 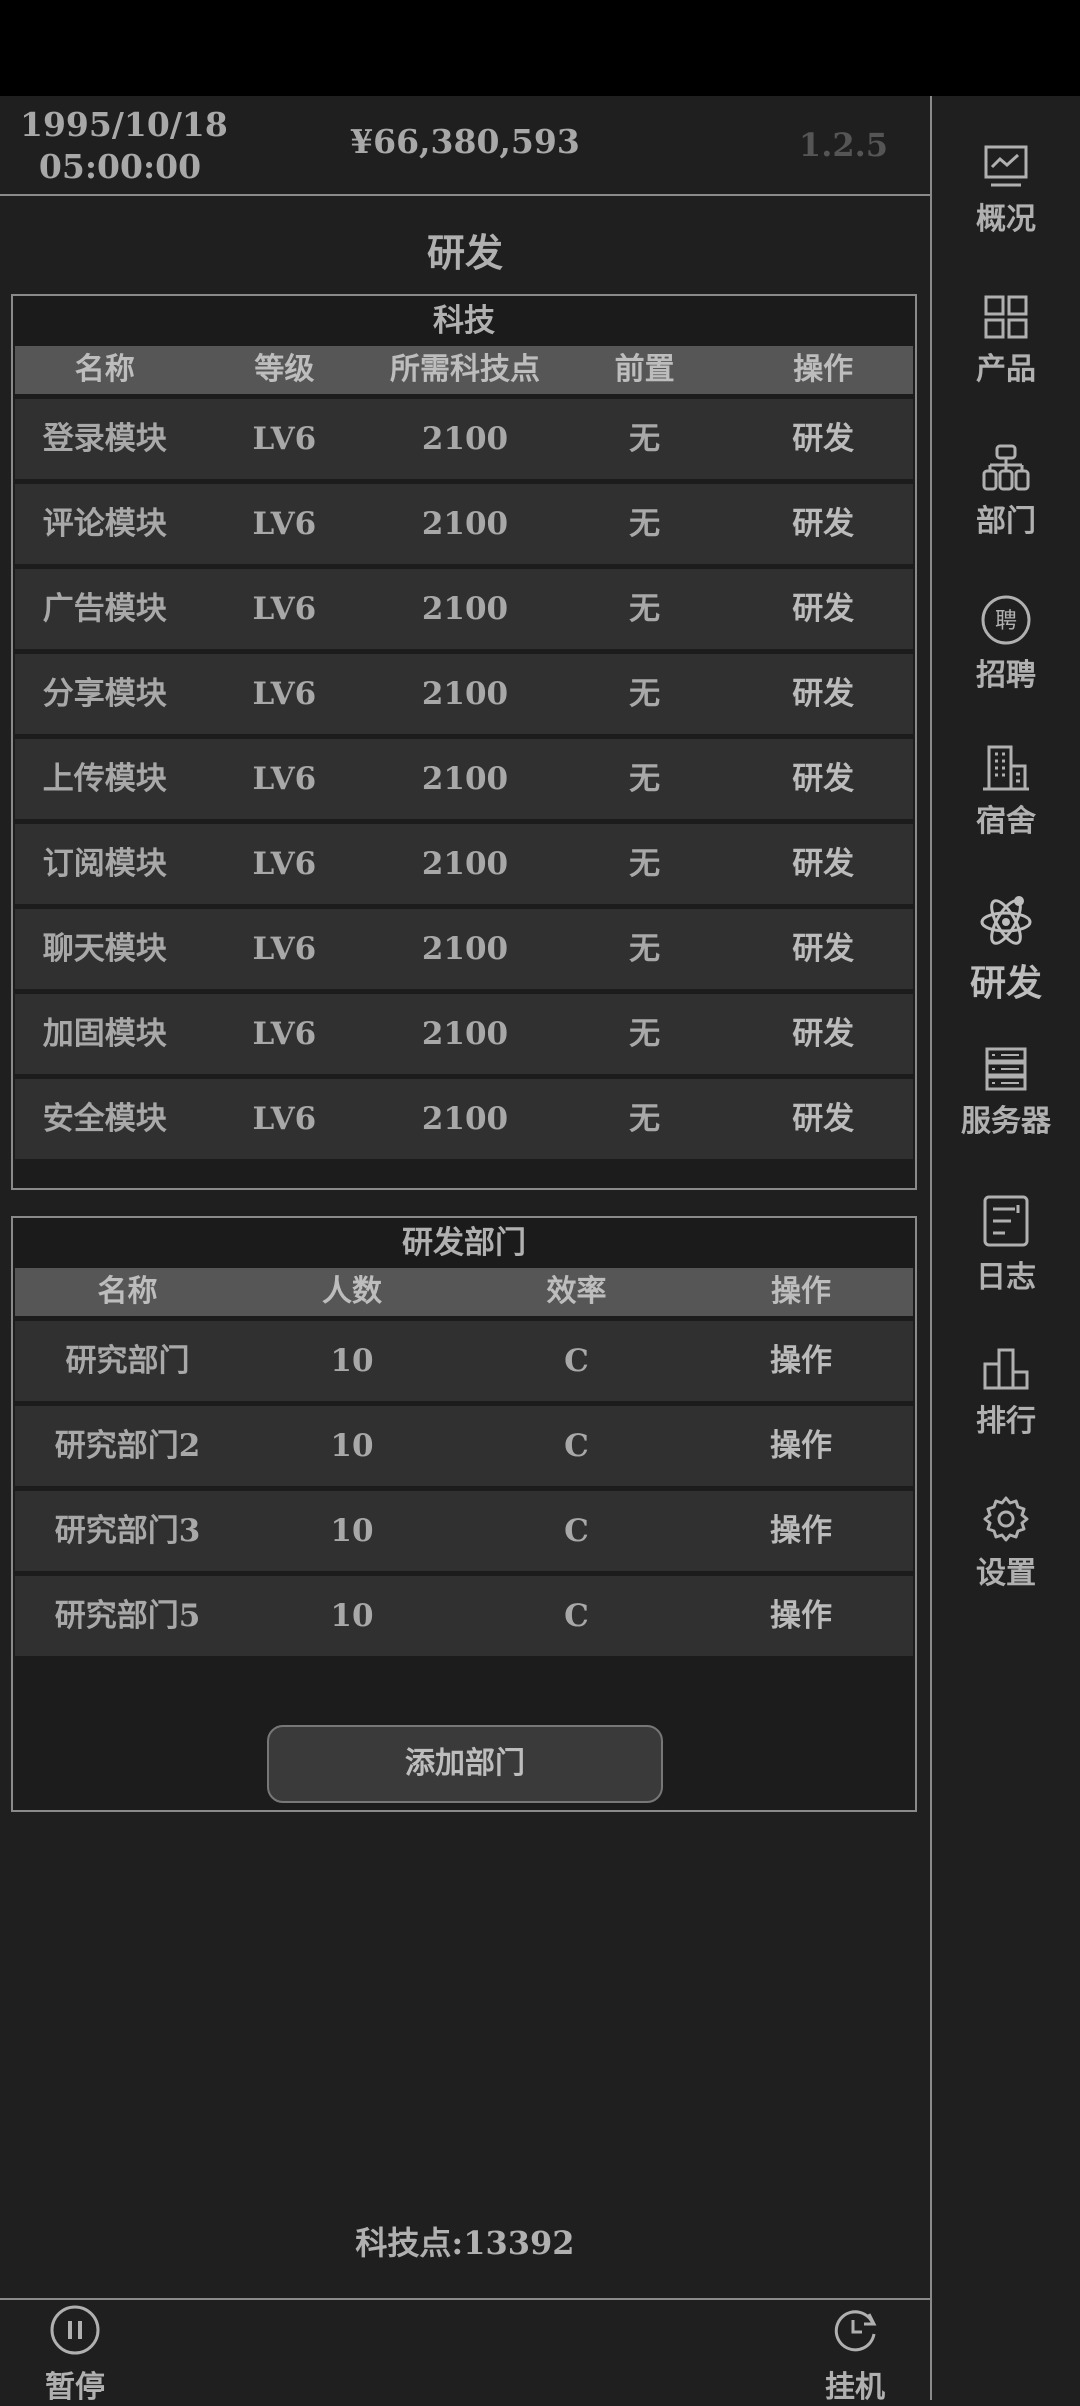 I want to click on table-row: 广告模块 LV6 2100 无 研发, so click(x=464, y=609).